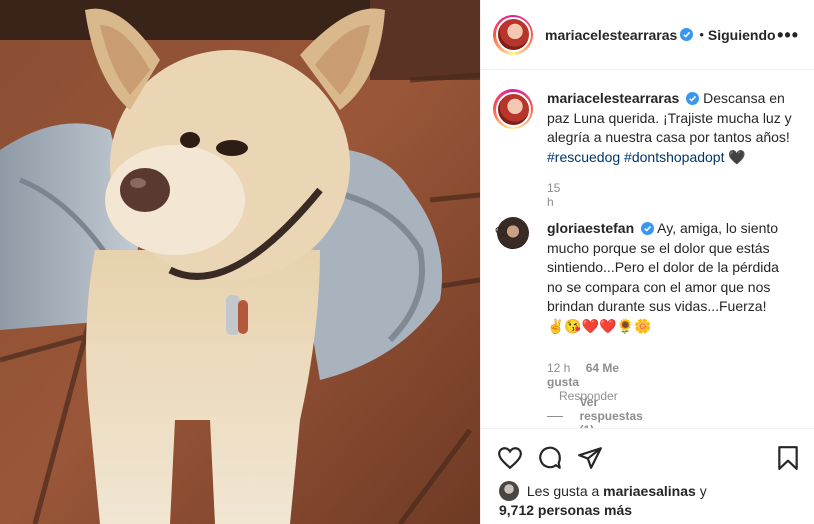  I want to click on liker-username: mariaesalinas, so click(649, 491).